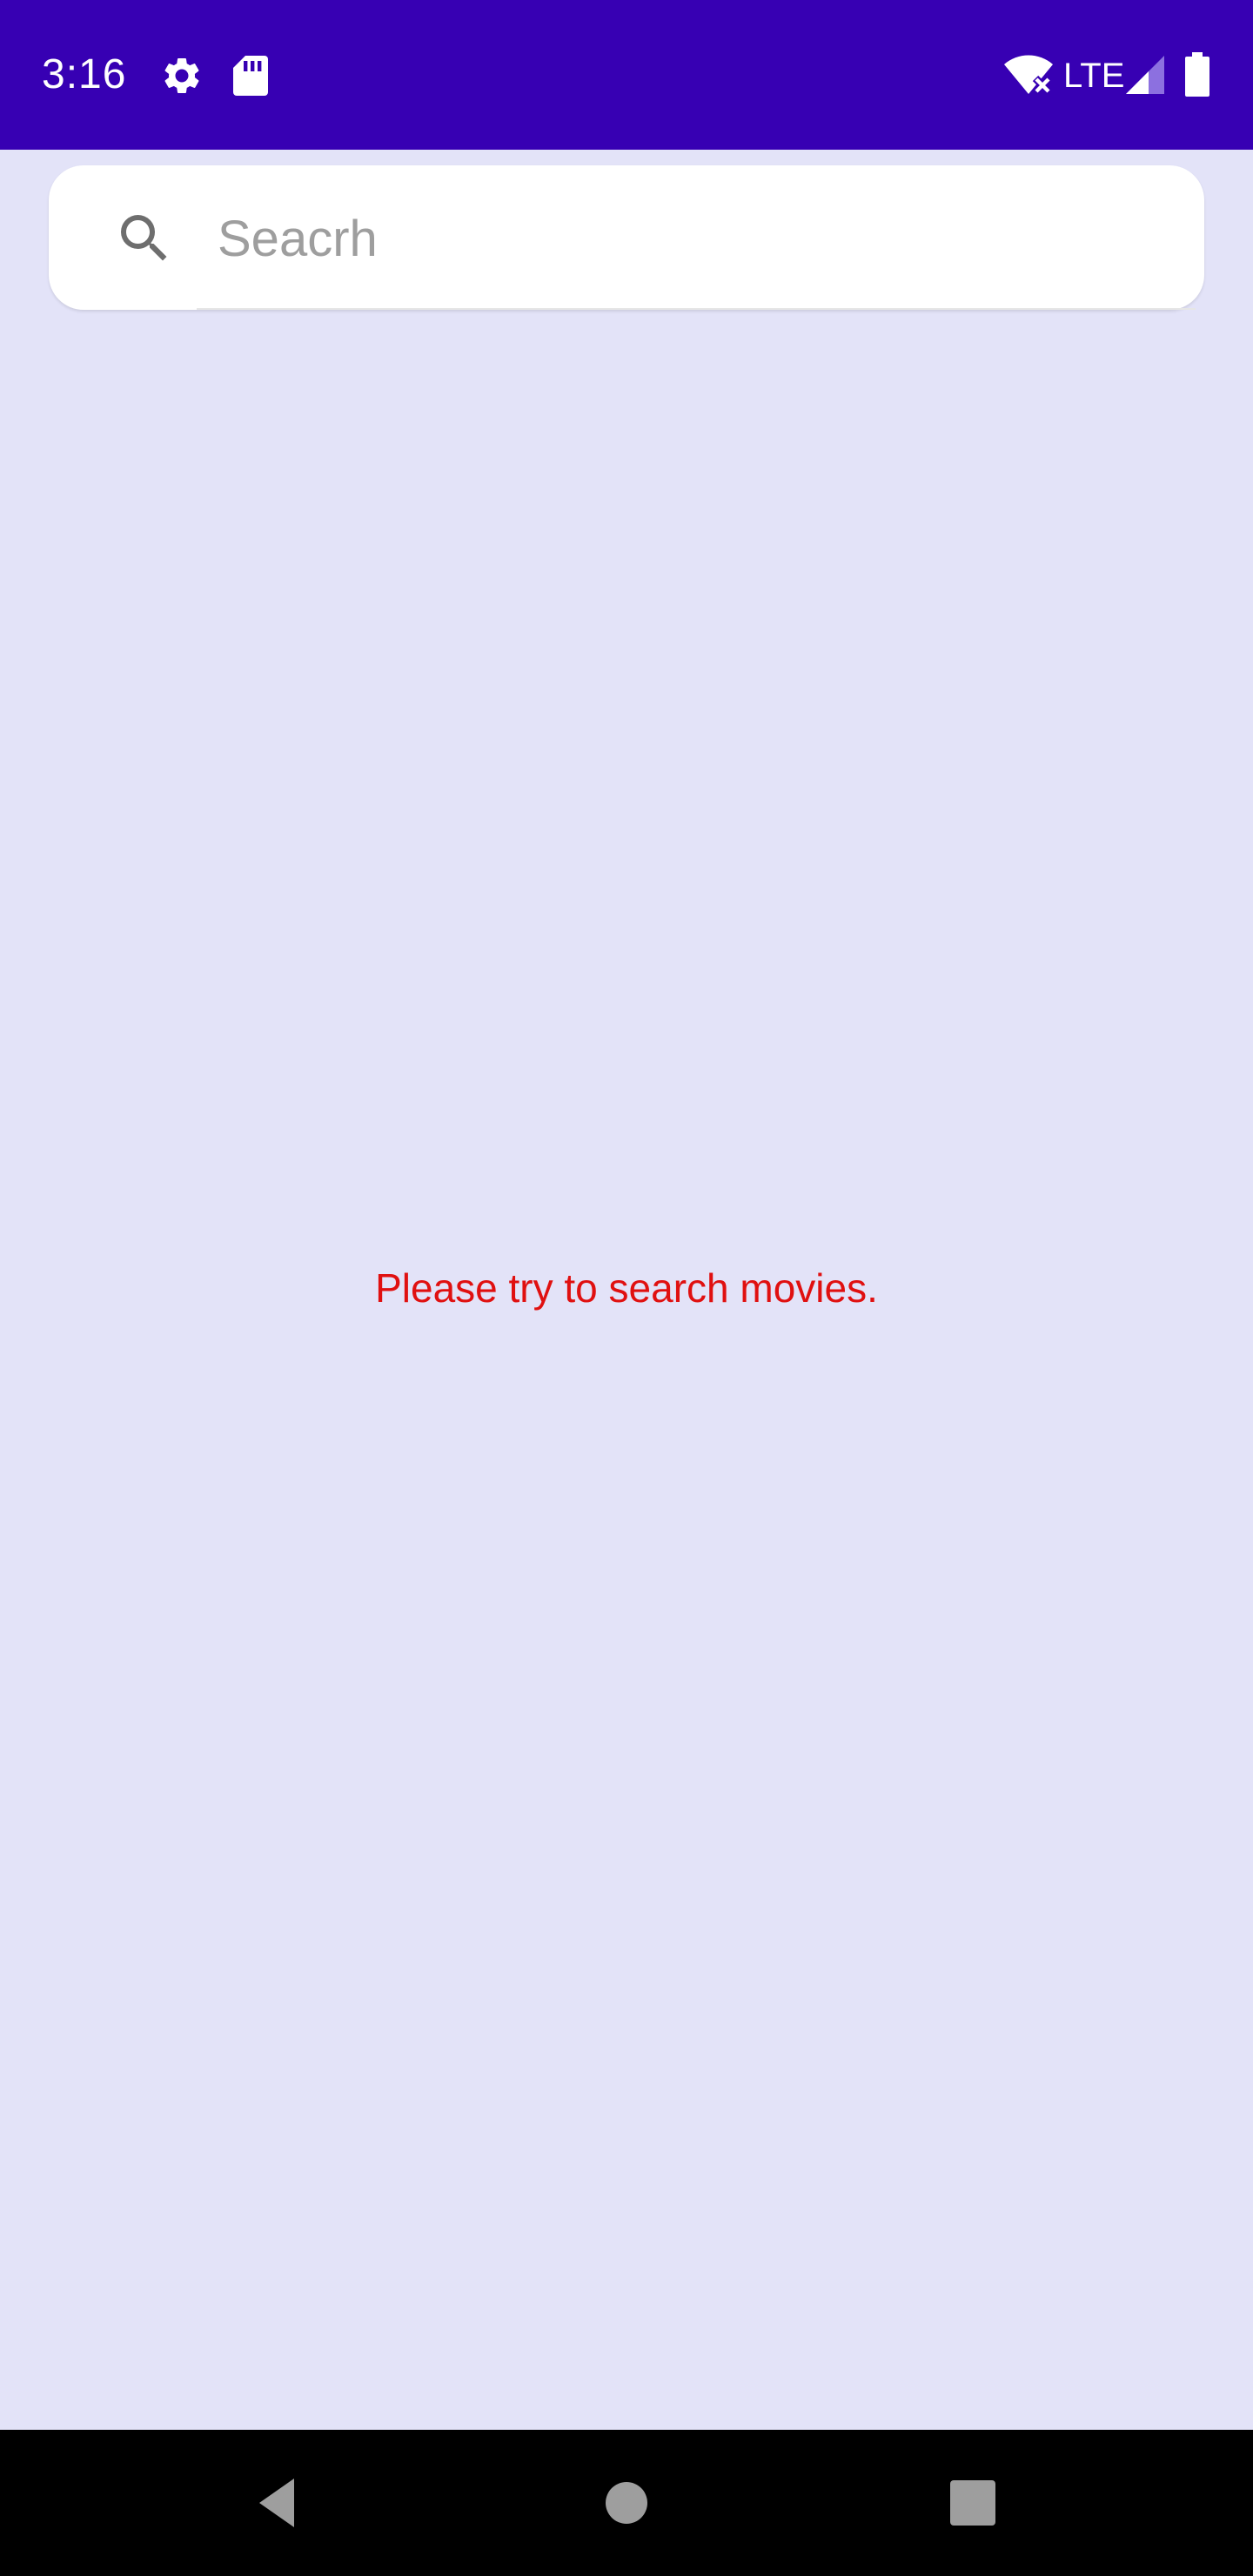 The height and width of the screenshot is (2576, 1253). I want to click on network-type: LTE, so click(1094, 76).